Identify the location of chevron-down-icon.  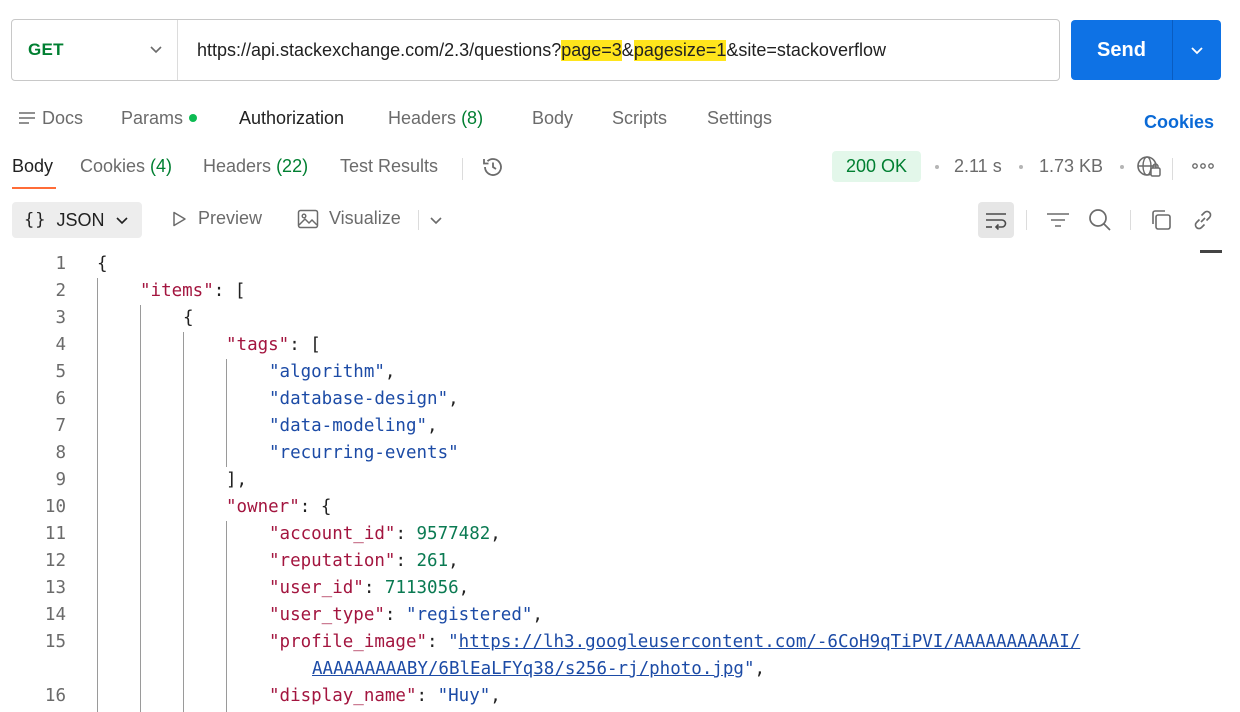
(436, 221).